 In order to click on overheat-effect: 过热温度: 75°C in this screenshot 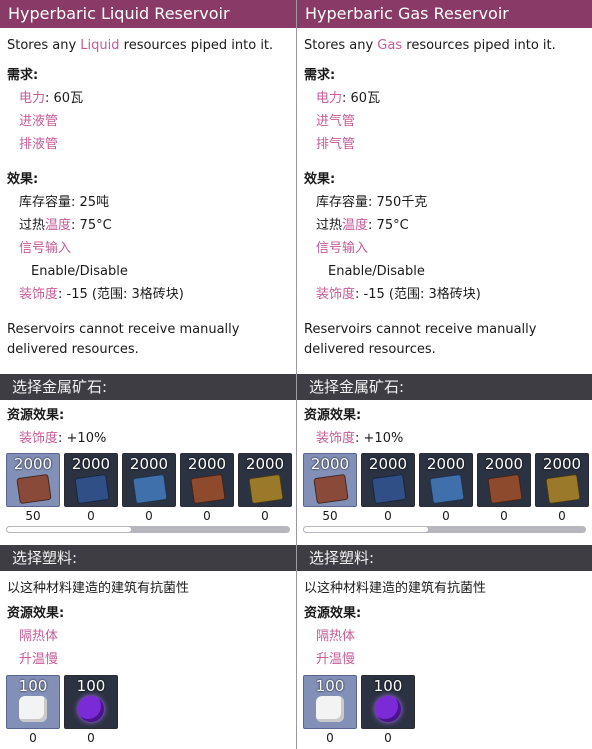, I will do `click(362, 225)`.